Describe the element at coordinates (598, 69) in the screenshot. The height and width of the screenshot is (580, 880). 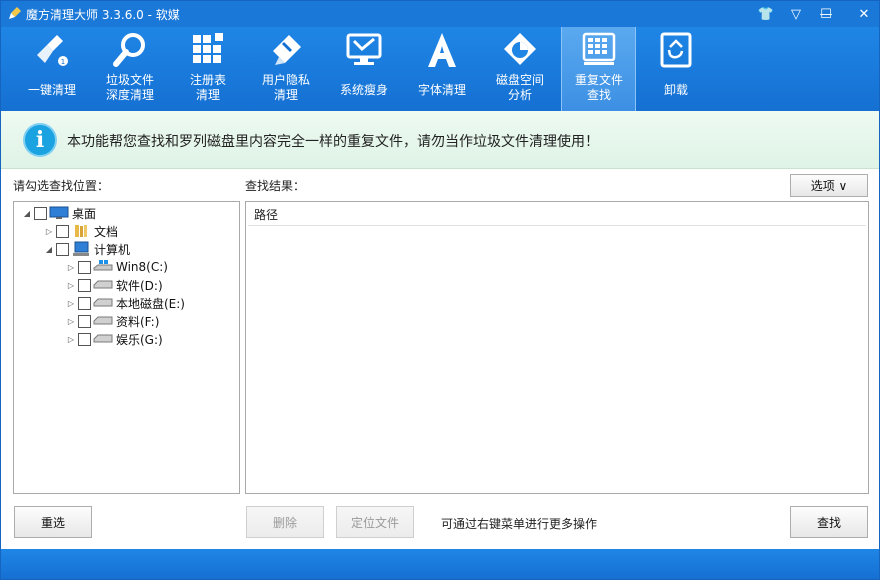
I see `tool-duplicate-file-finder: 重复文件 查找` at that location.